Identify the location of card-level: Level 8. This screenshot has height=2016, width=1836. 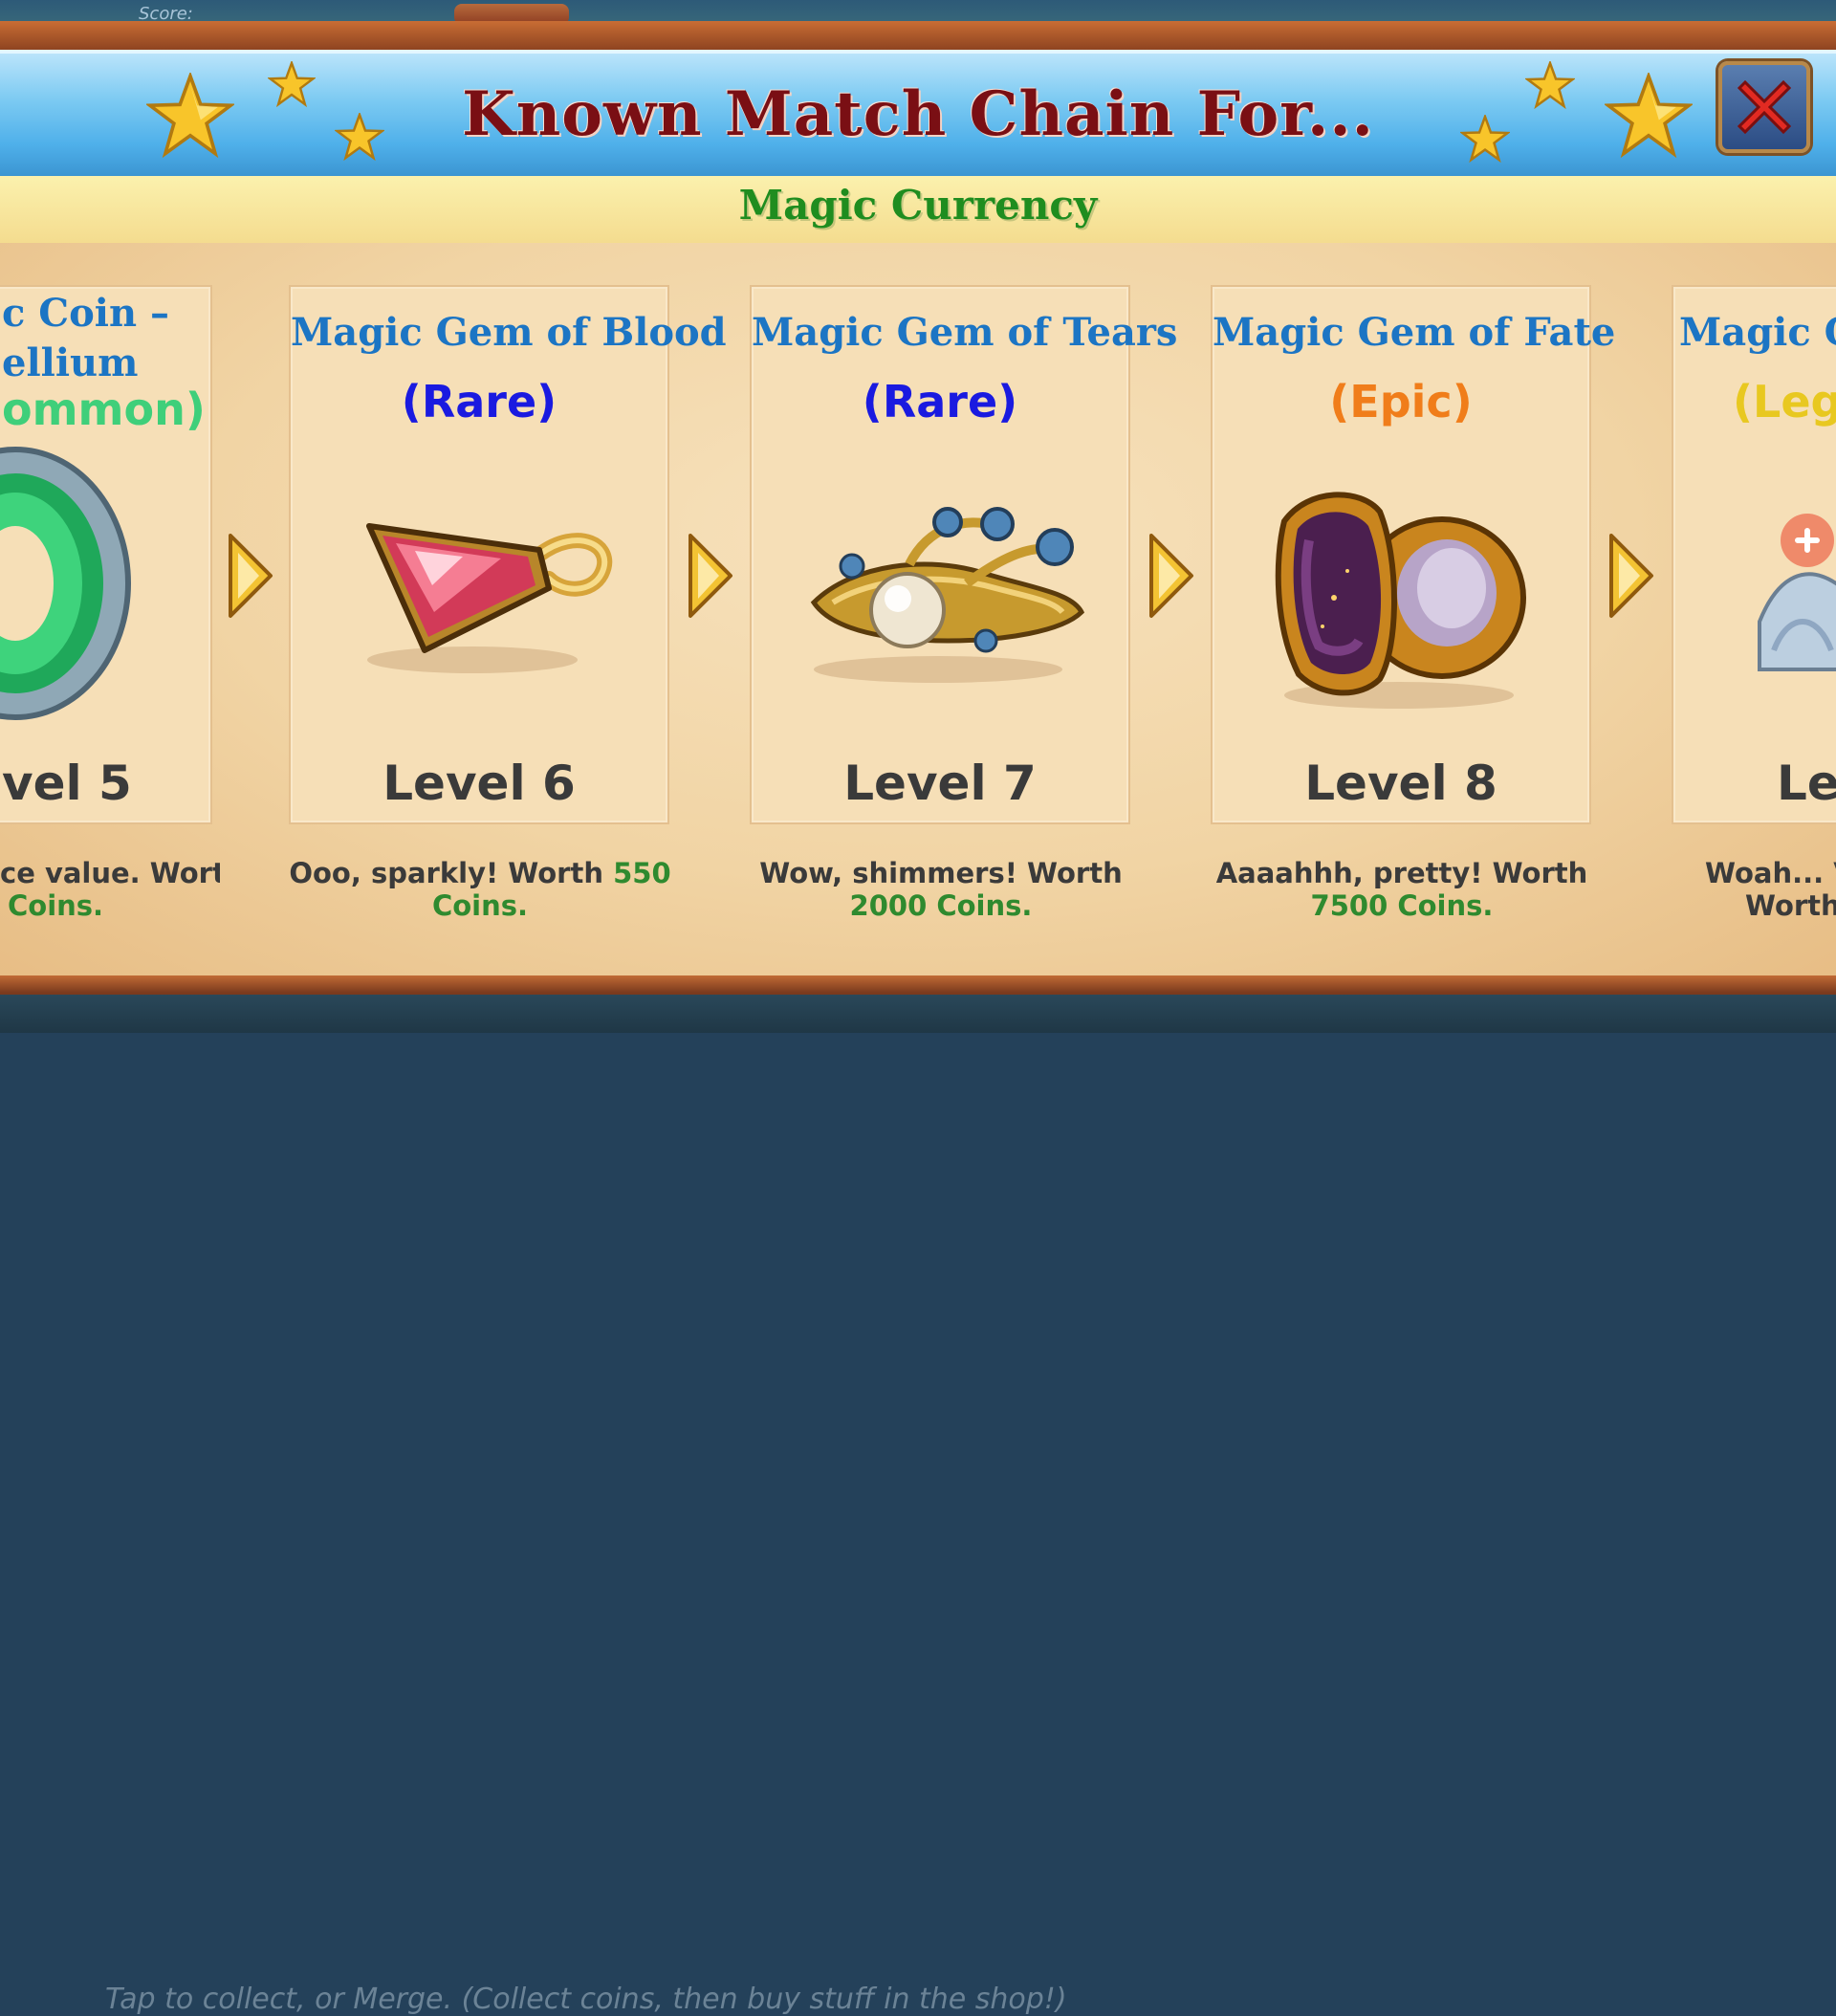
(1401, 783).